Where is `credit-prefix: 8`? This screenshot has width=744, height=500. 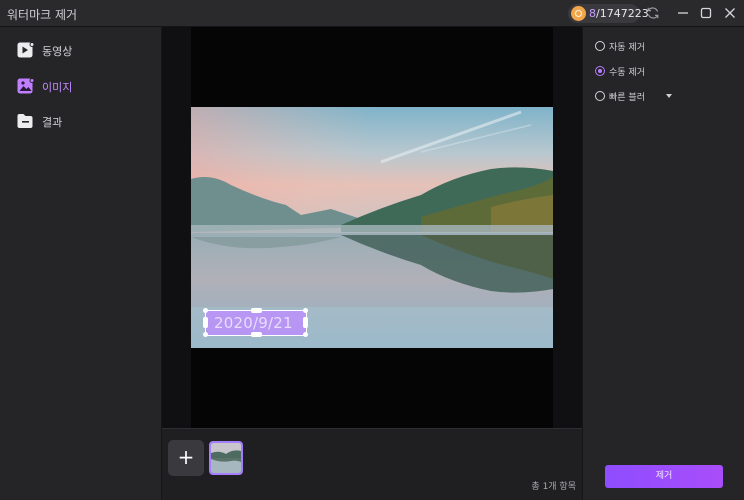
credit-prefix: 8 is located at coordinates (592, 13).